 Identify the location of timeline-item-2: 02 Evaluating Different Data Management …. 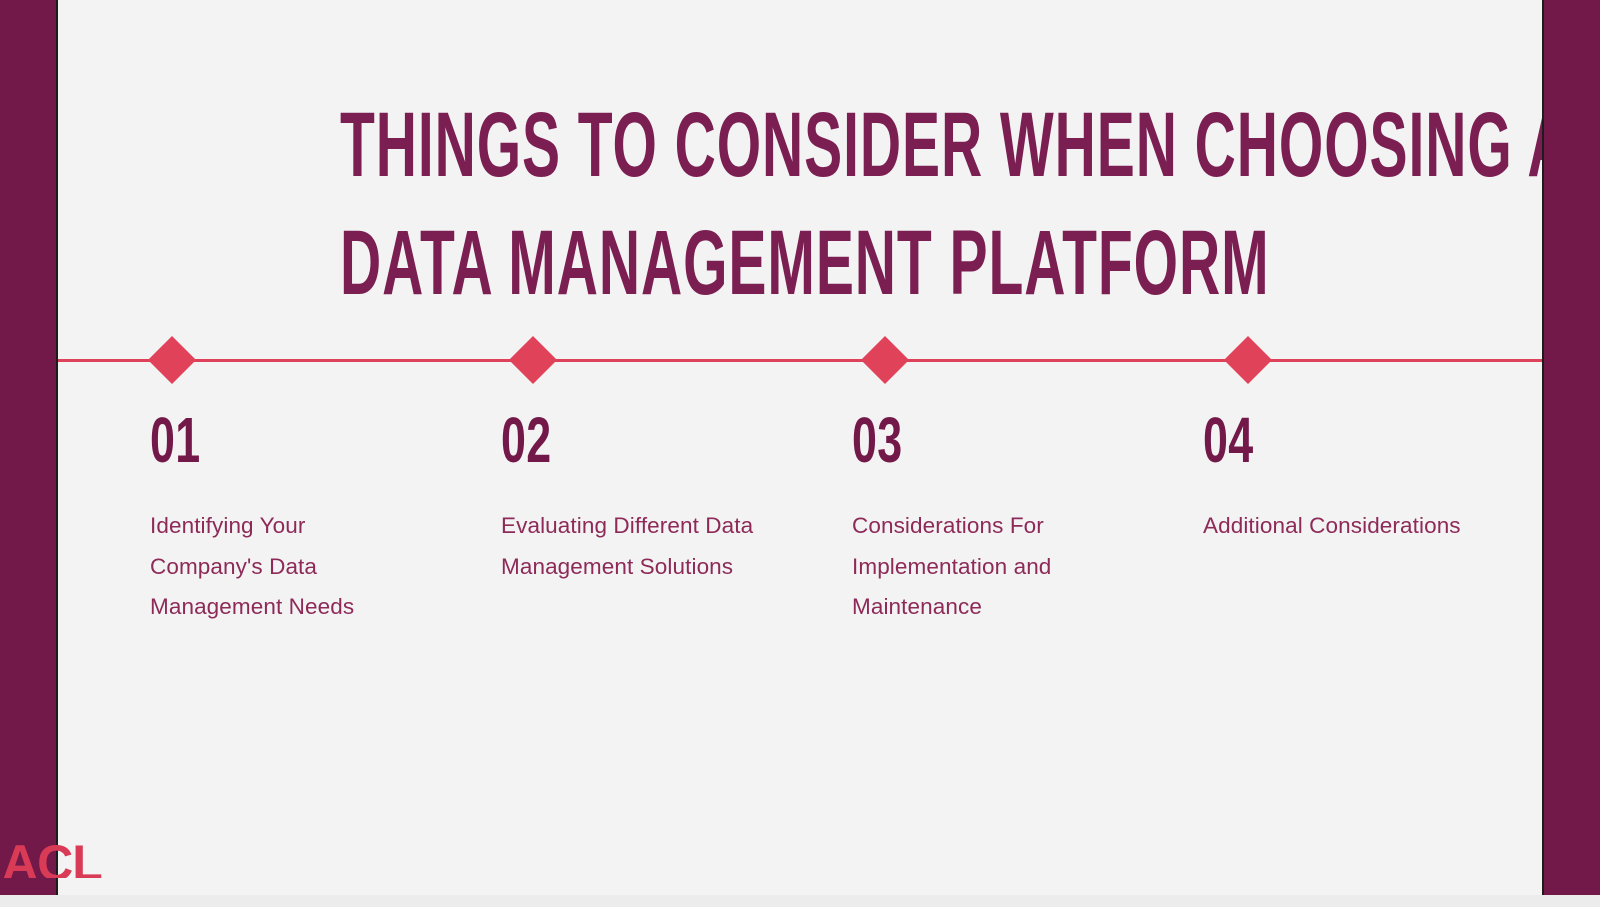
(633, 497).